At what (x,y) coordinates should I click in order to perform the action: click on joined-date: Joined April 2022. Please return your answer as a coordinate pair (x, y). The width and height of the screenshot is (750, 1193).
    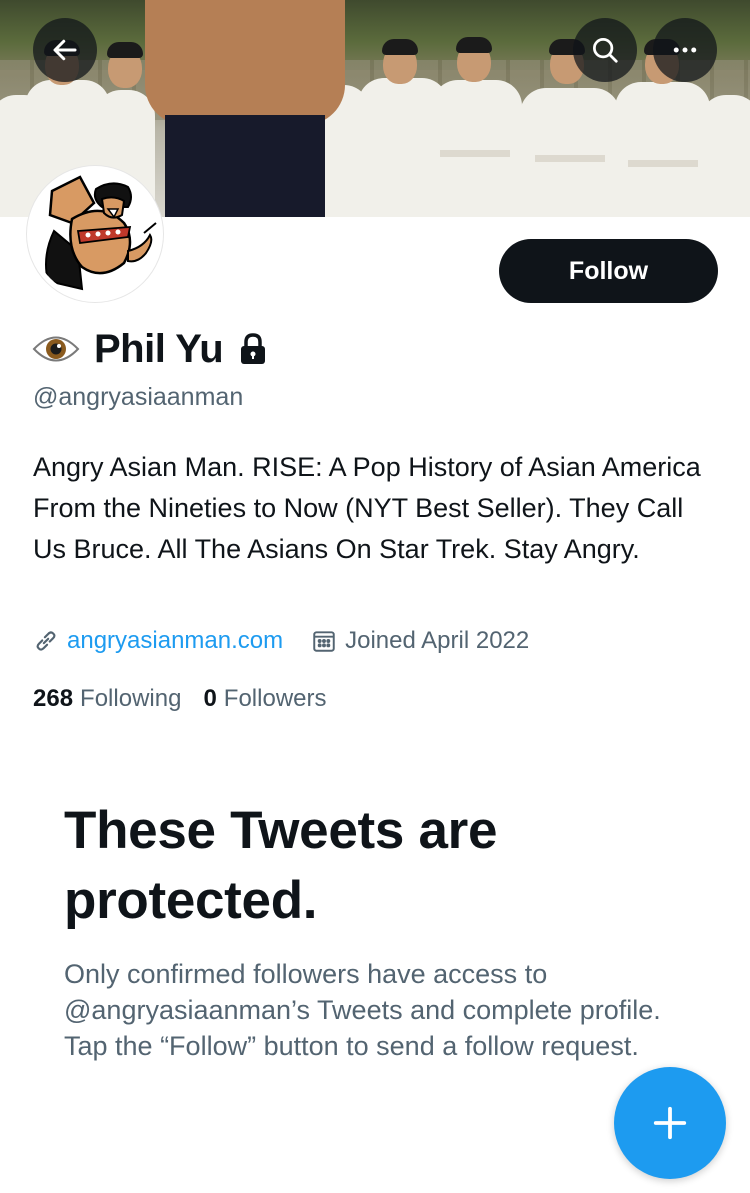
    Looking at the image, I should click on (437, 640).